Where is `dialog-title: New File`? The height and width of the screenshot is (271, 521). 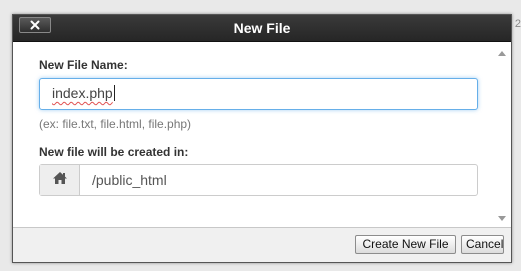 dialog-title: New File is located at coordinates (262, 28).